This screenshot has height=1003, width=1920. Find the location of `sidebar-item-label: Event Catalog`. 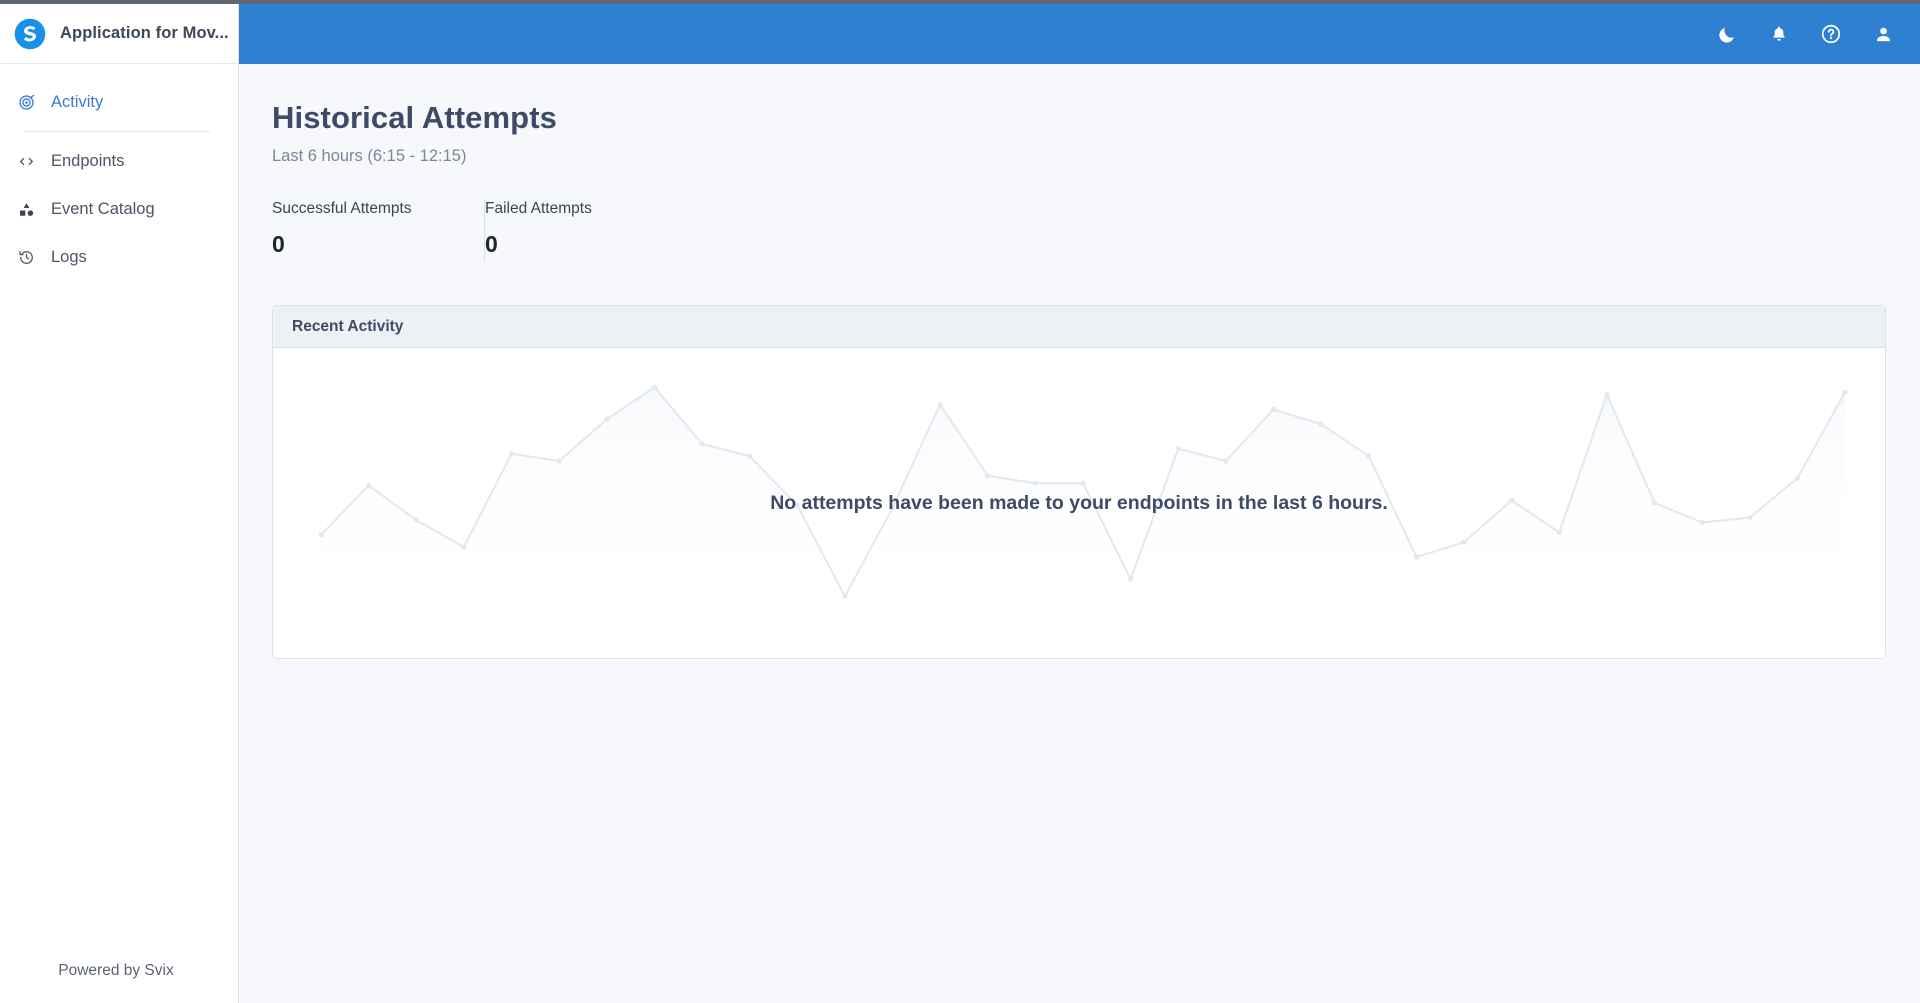

sidebar-item-label: Event Catalog is located at coordinates (103, 208).